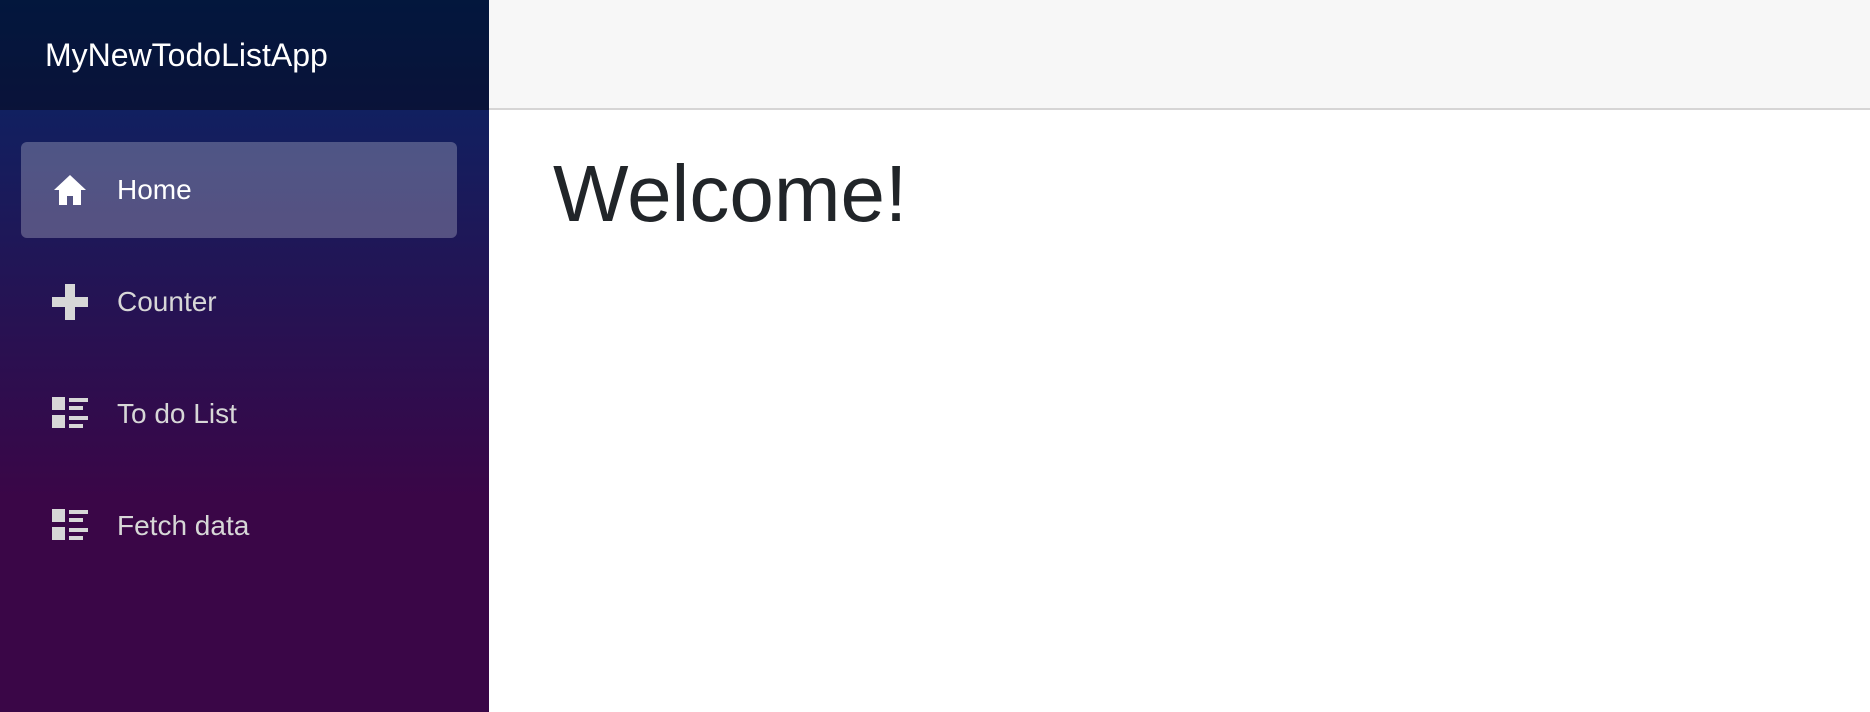 This screenshot has height=712, width=1870. I want to click on page-title: Welcome!, so click(730, 193).